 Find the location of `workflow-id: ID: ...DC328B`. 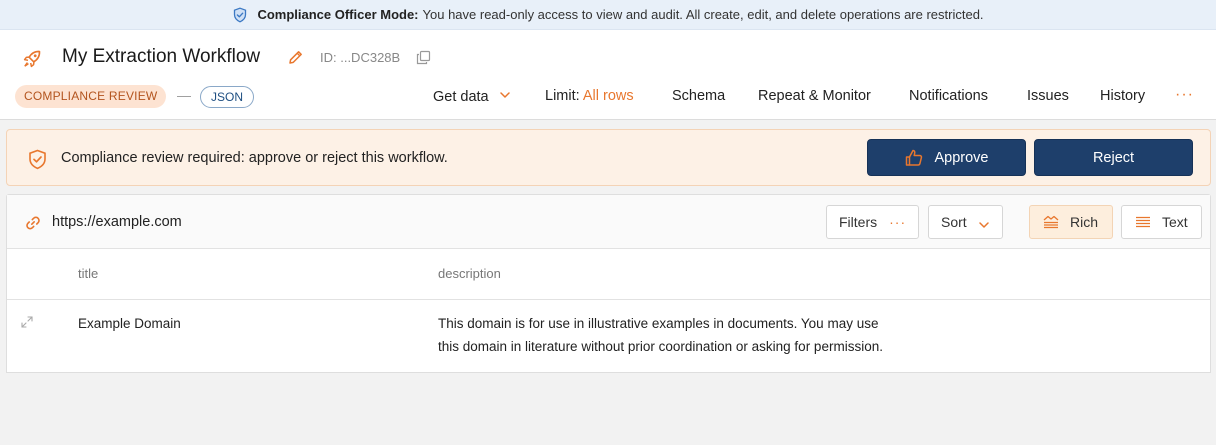

workflow-id: ID: ...DC328B is located at coordinates (360, 57).